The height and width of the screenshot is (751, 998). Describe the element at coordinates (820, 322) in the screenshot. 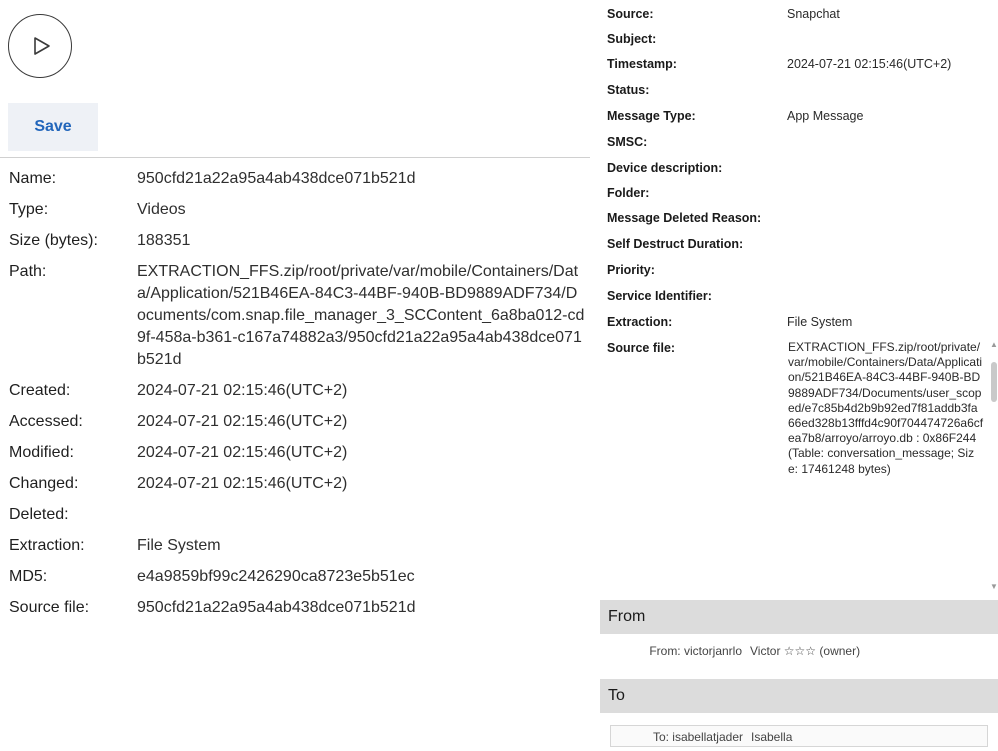

I see `msg-value: File System` at that location.